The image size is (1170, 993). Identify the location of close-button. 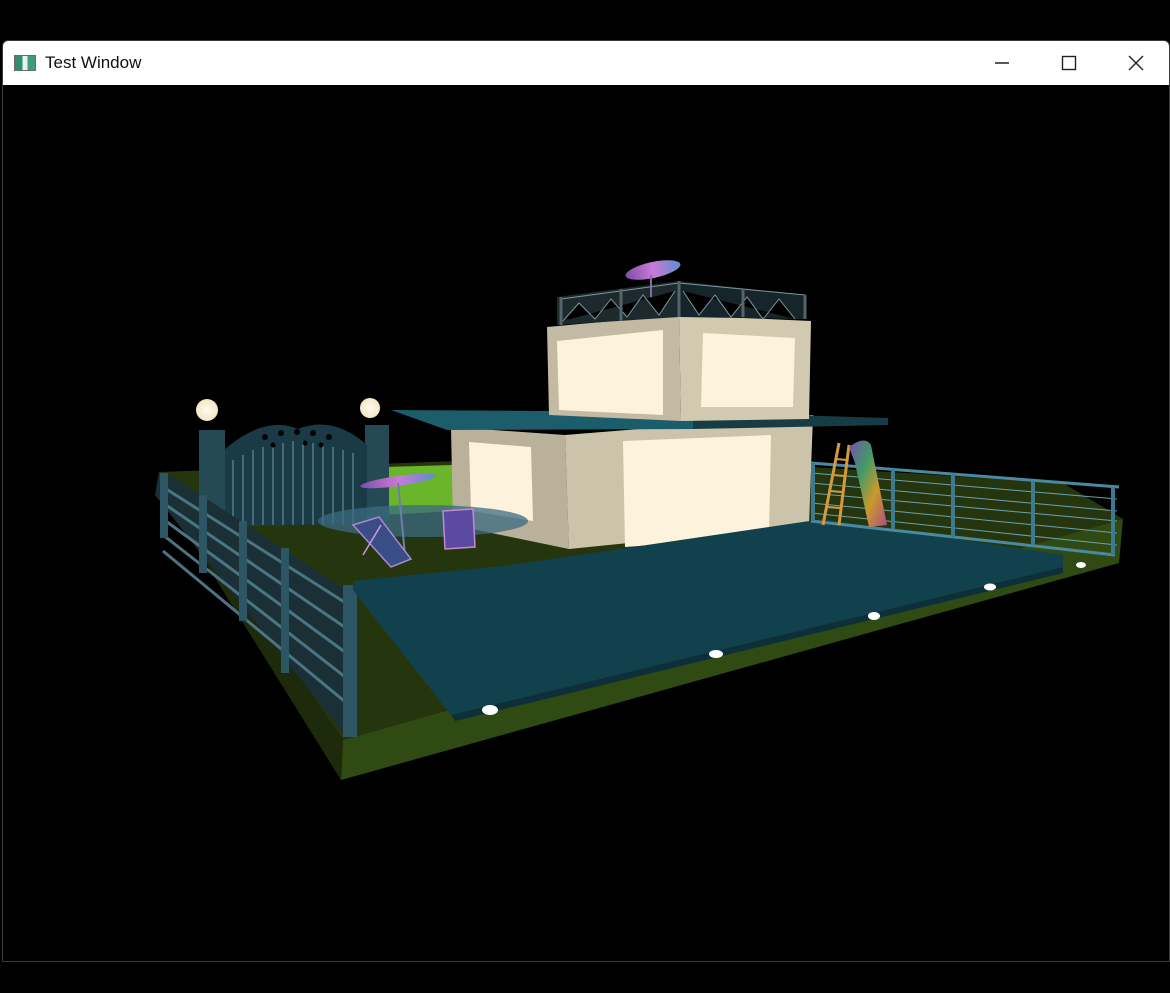
(1135, 63).